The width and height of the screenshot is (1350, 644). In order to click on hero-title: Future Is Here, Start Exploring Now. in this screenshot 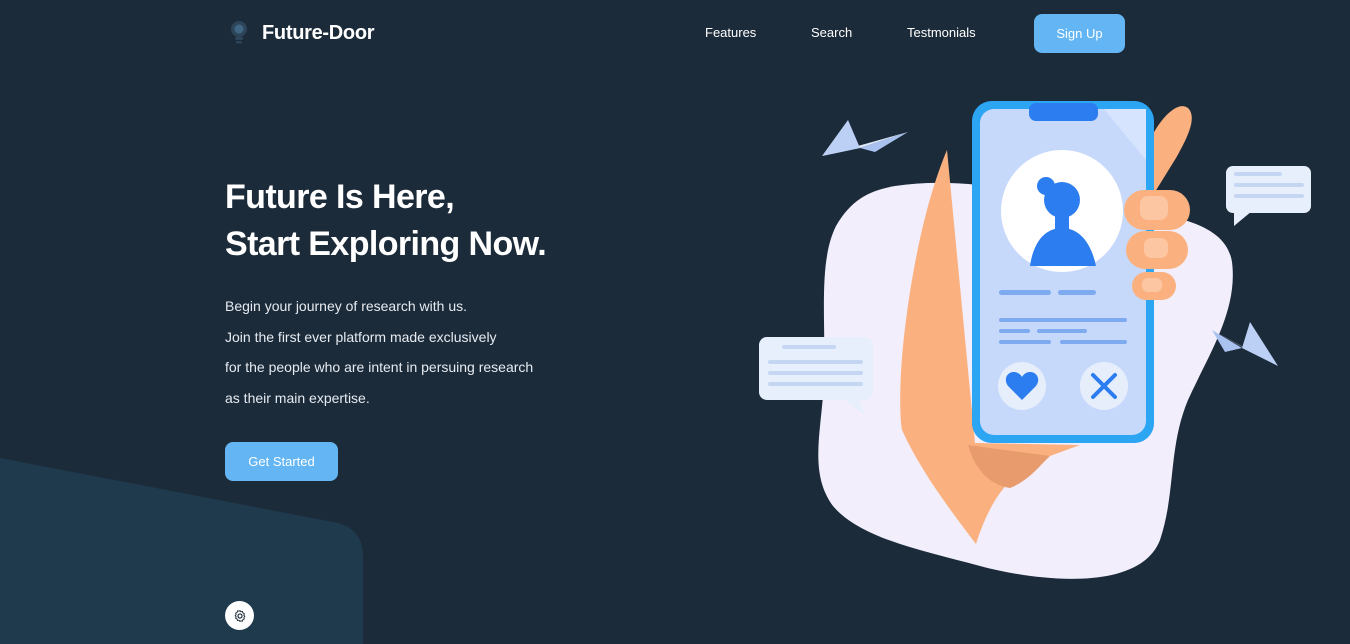, I will do `click(386, 221)`.